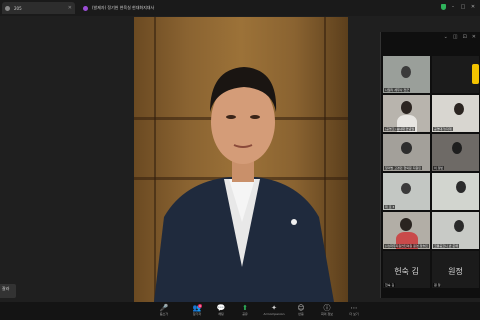 This screenshot has width=480, height=320. I want to click on close-window-button: ✕, so click(473, 7).